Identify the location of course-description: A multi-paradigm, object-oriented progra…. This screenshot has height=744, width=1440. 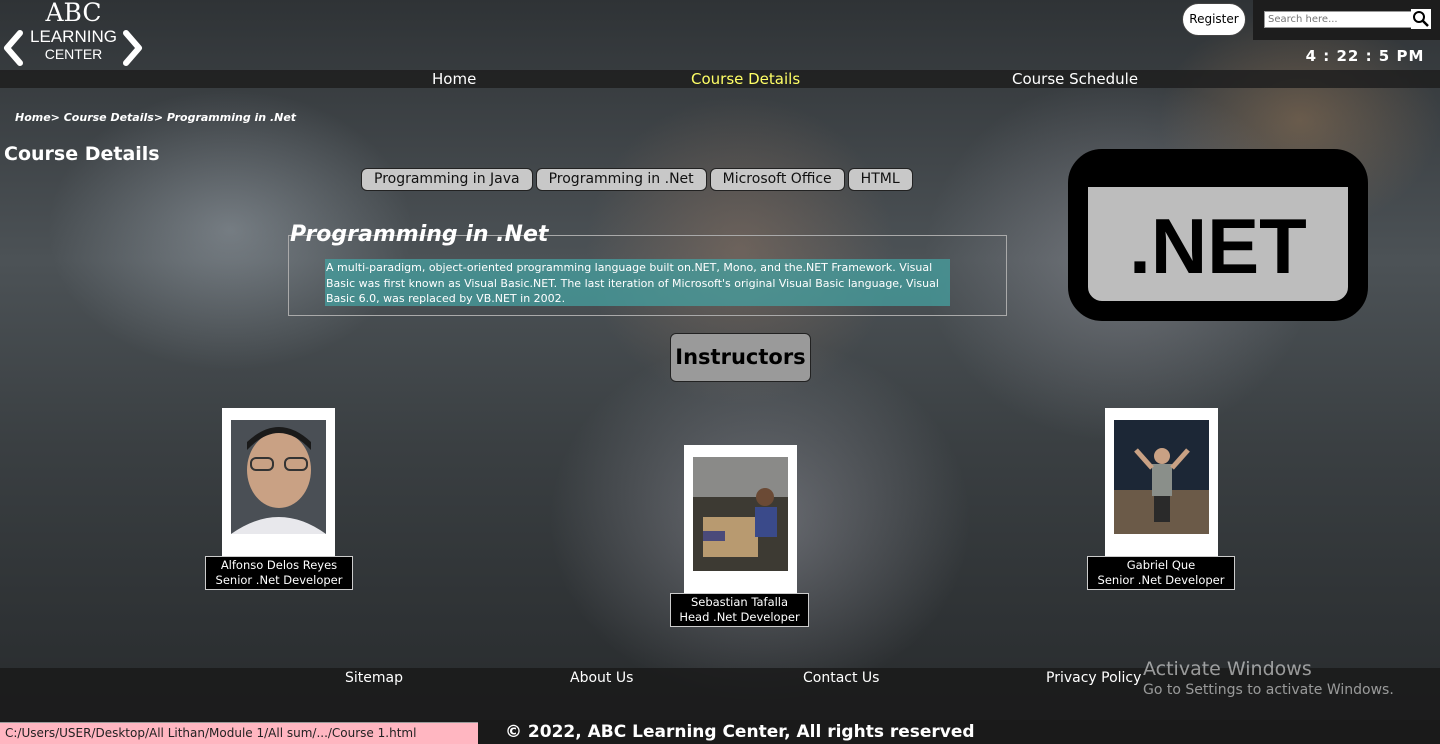
(637, 282).